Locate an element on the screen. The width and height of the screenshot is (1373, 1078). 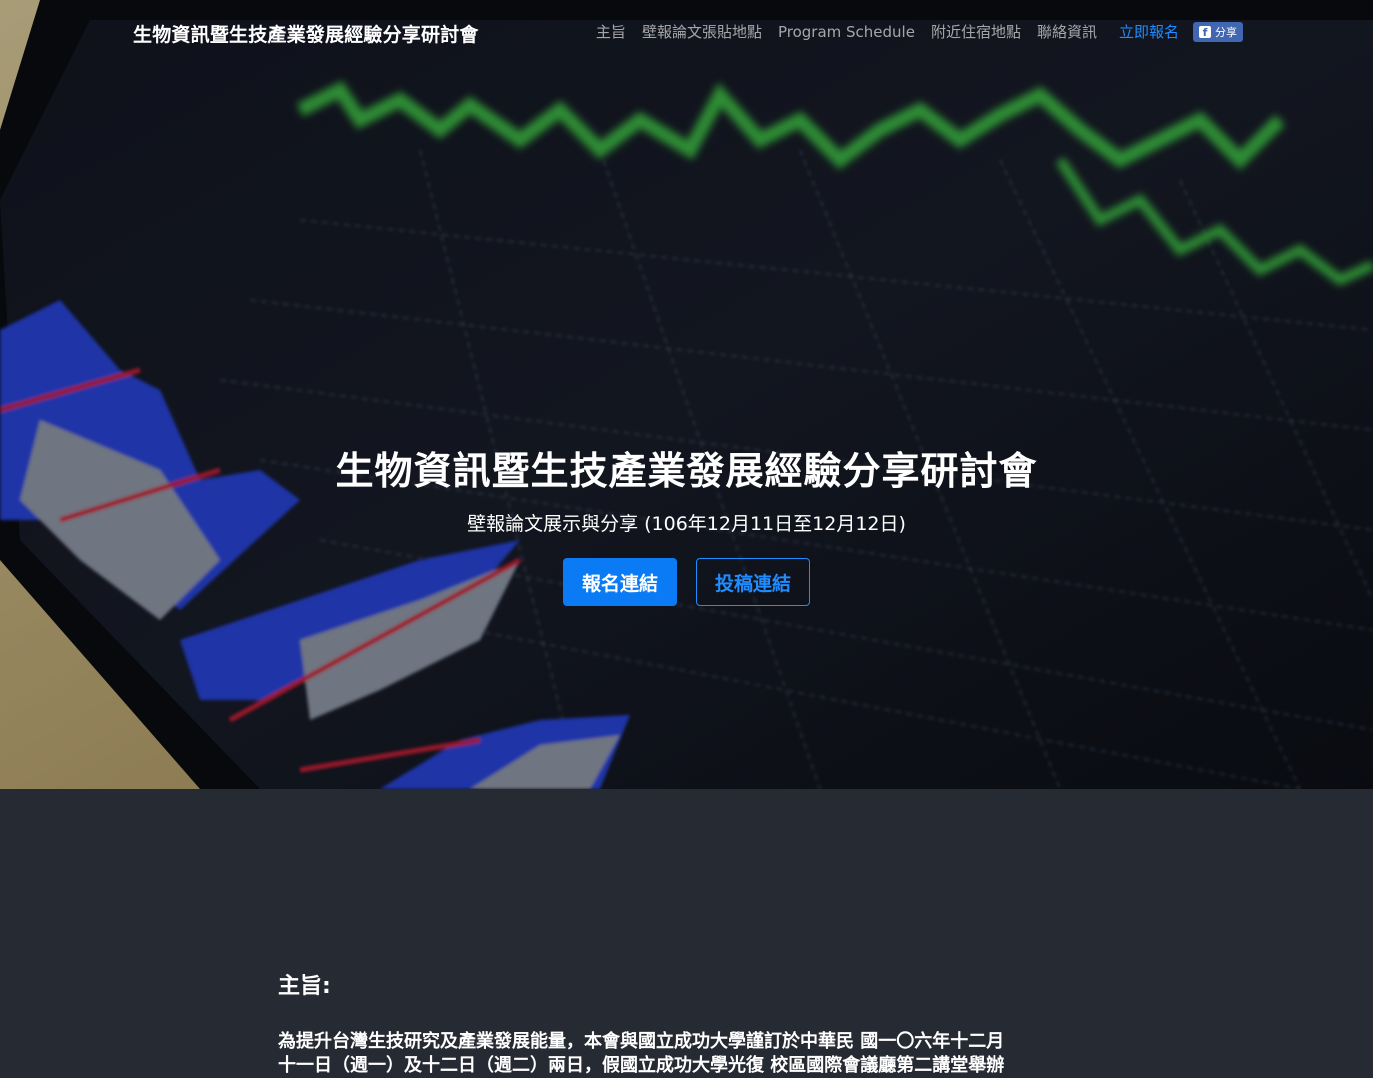
facebook-share-button: f 分享 is located at coordinates (1218, 31).